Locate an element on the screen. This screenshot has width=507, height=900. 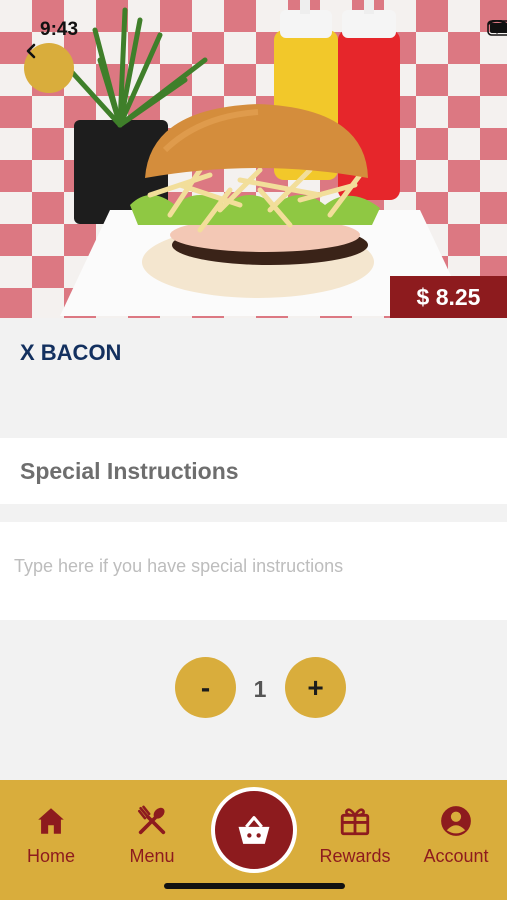
nav-menu: Menu is located at coordinates (152, 835).